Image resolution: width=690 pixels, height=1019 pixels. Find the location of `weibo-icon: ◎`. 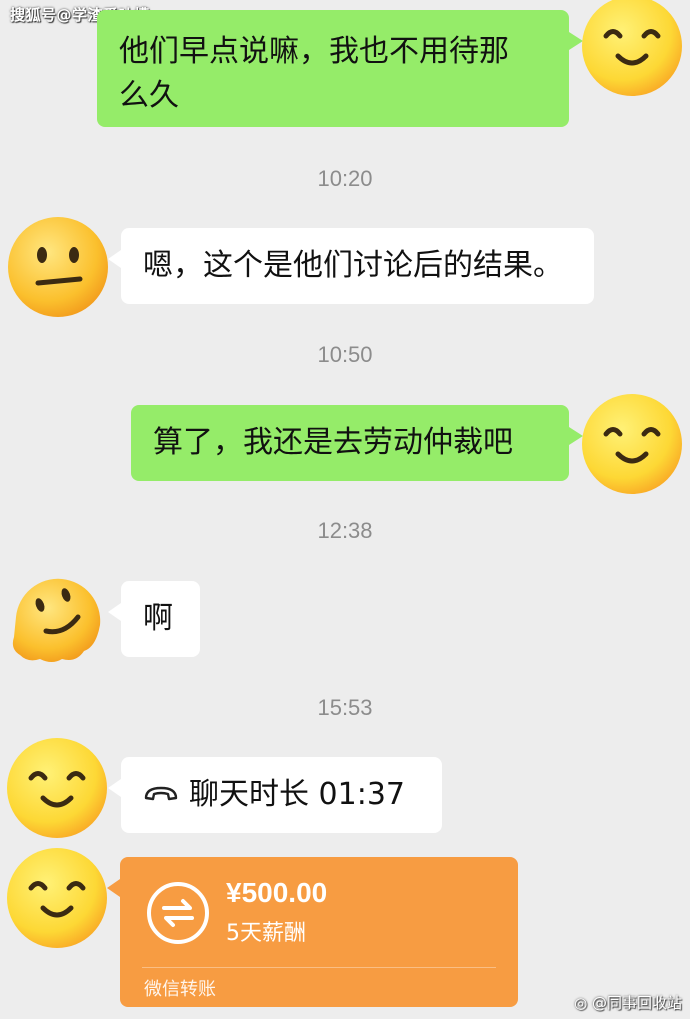

weibo-icon: ◎ is located at coordinates (581, 1003).